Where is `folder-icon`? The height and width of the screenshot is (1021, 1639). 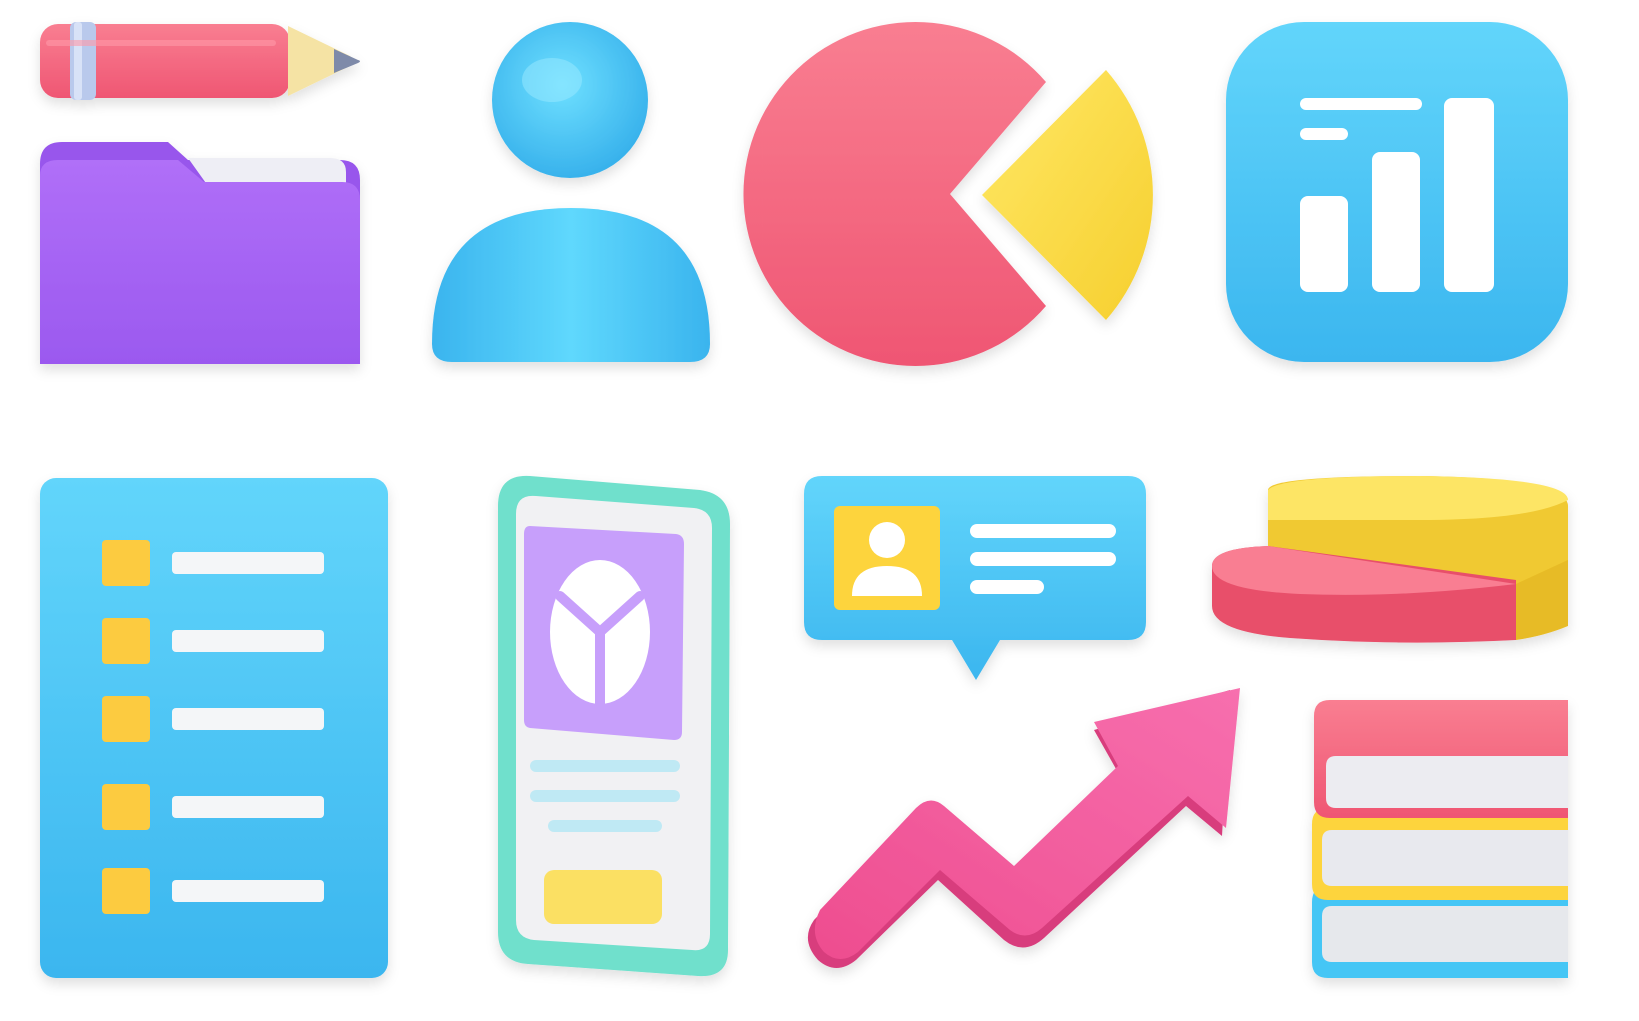 folder-icon is located at coordinates (200, 253).